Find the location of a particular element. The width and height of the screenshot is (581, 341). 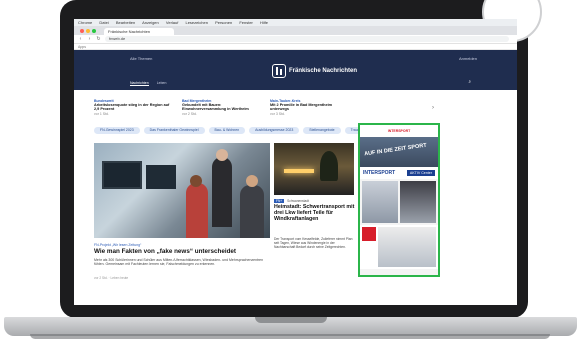

browser-tab: Fränkische Nachrichten is located at coordinates (139, 31).